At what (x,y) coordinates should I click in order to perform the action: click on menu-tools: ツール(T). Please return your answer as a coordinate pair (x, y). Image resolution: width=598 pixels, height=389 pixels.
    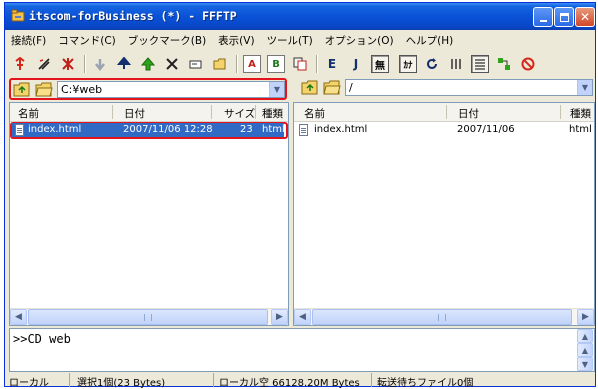
    Looking at the image, I should click on (290, 40).